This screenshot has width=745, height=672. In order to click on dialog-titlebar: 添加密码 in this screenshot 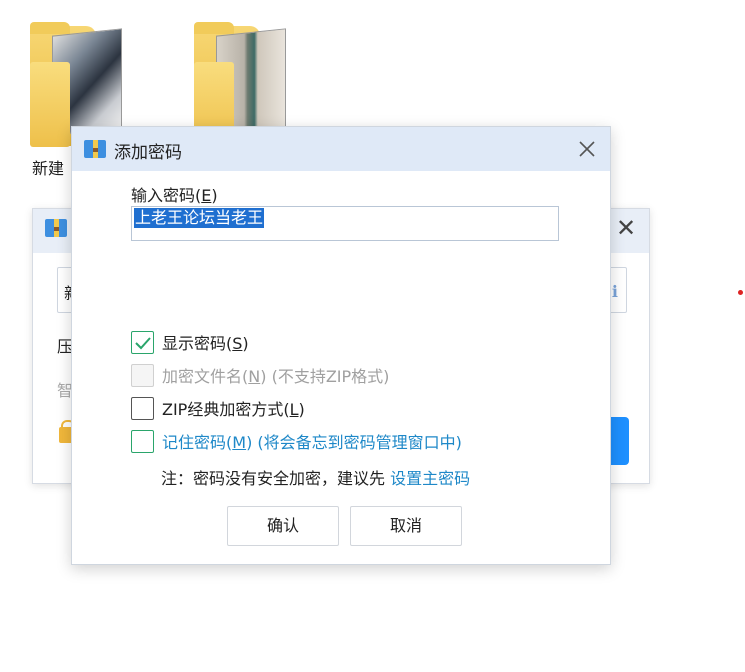, I will do `click(341, 149)`.